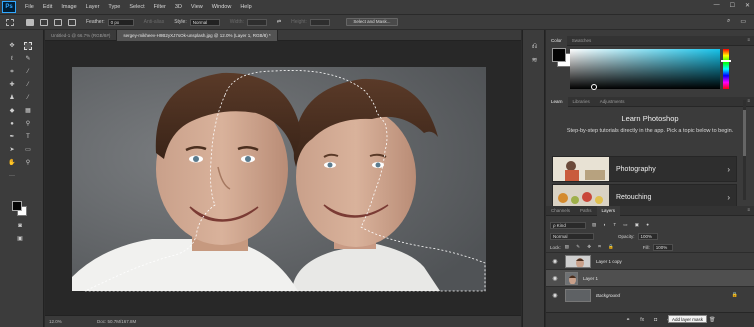 The width and height of the screenshot is (754, 327). Describe the element at coordinates (534, 46) in the screenshot. I see `history-panel-icon: ⎌` at that location.